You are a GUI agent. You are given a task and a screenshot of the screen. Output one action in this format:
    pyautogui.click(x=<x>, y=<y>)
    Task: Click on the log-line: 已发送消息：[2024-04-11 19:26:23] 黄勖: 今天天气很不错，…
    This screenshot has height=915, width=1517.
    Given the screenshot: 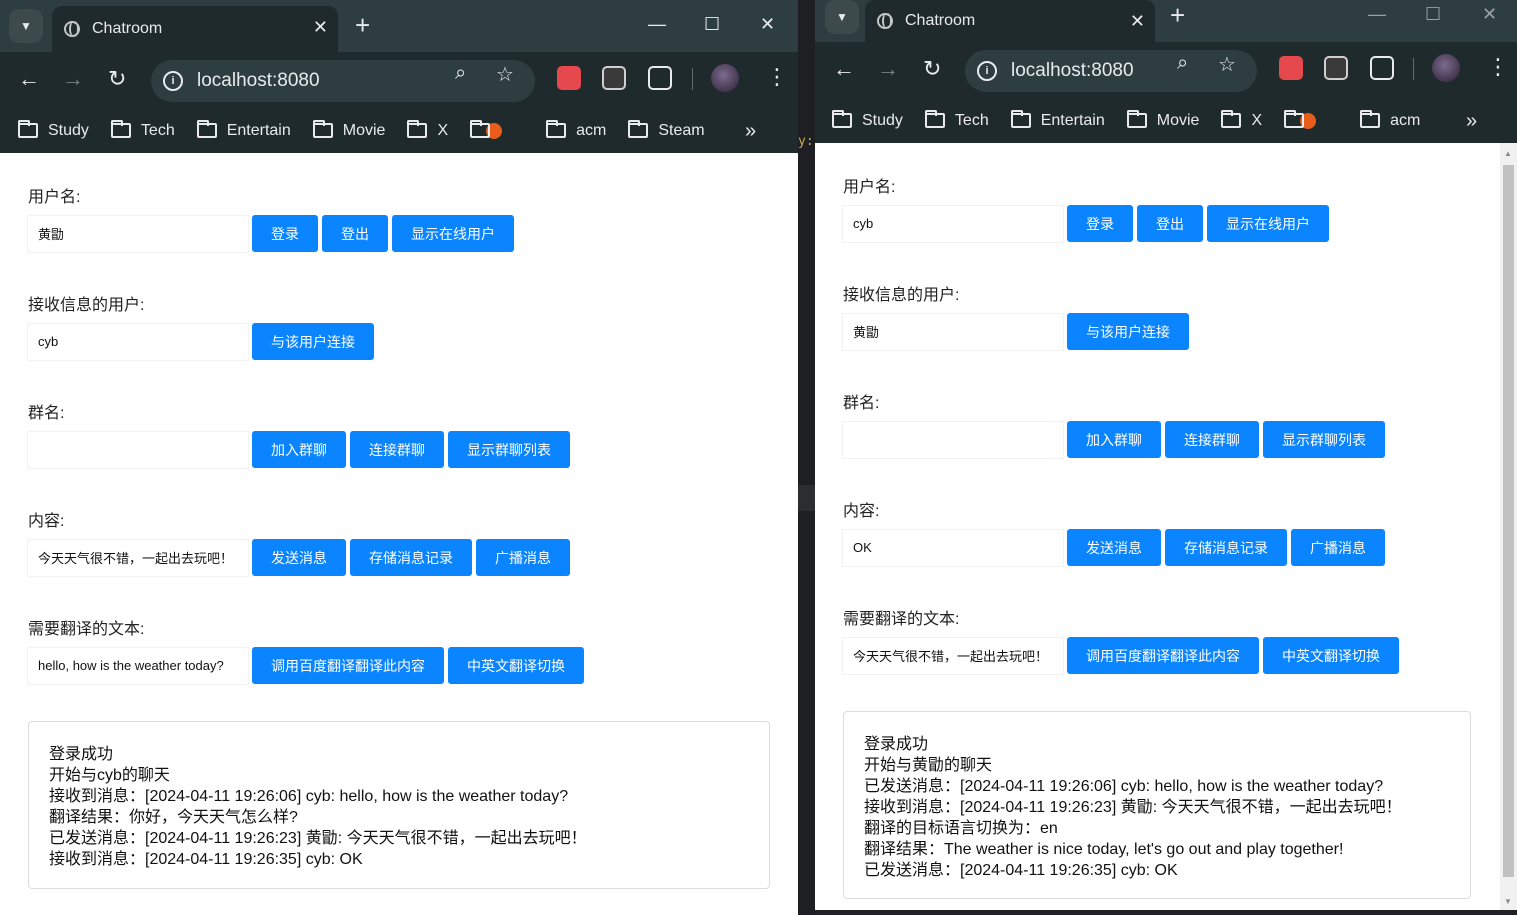 What is the action you would take?
    pyautogui.click(x=318, y=838)
    